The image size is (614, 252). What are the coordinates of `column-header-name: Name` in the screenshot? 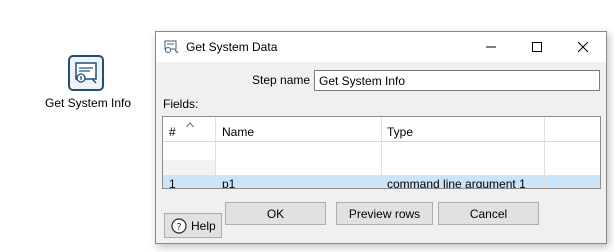 It's located at (238, 132).